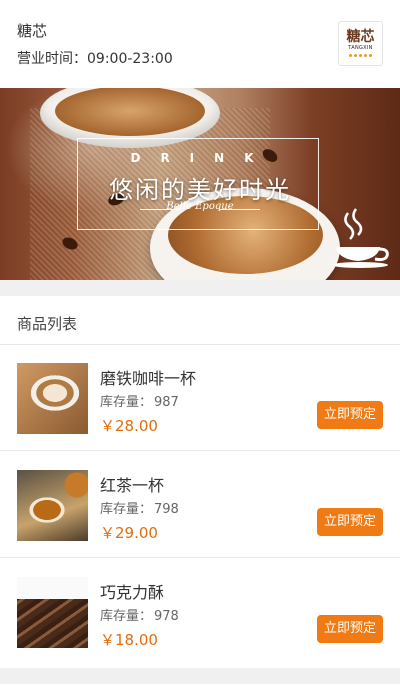  I want to click on logo-dots, so click(360, 55).